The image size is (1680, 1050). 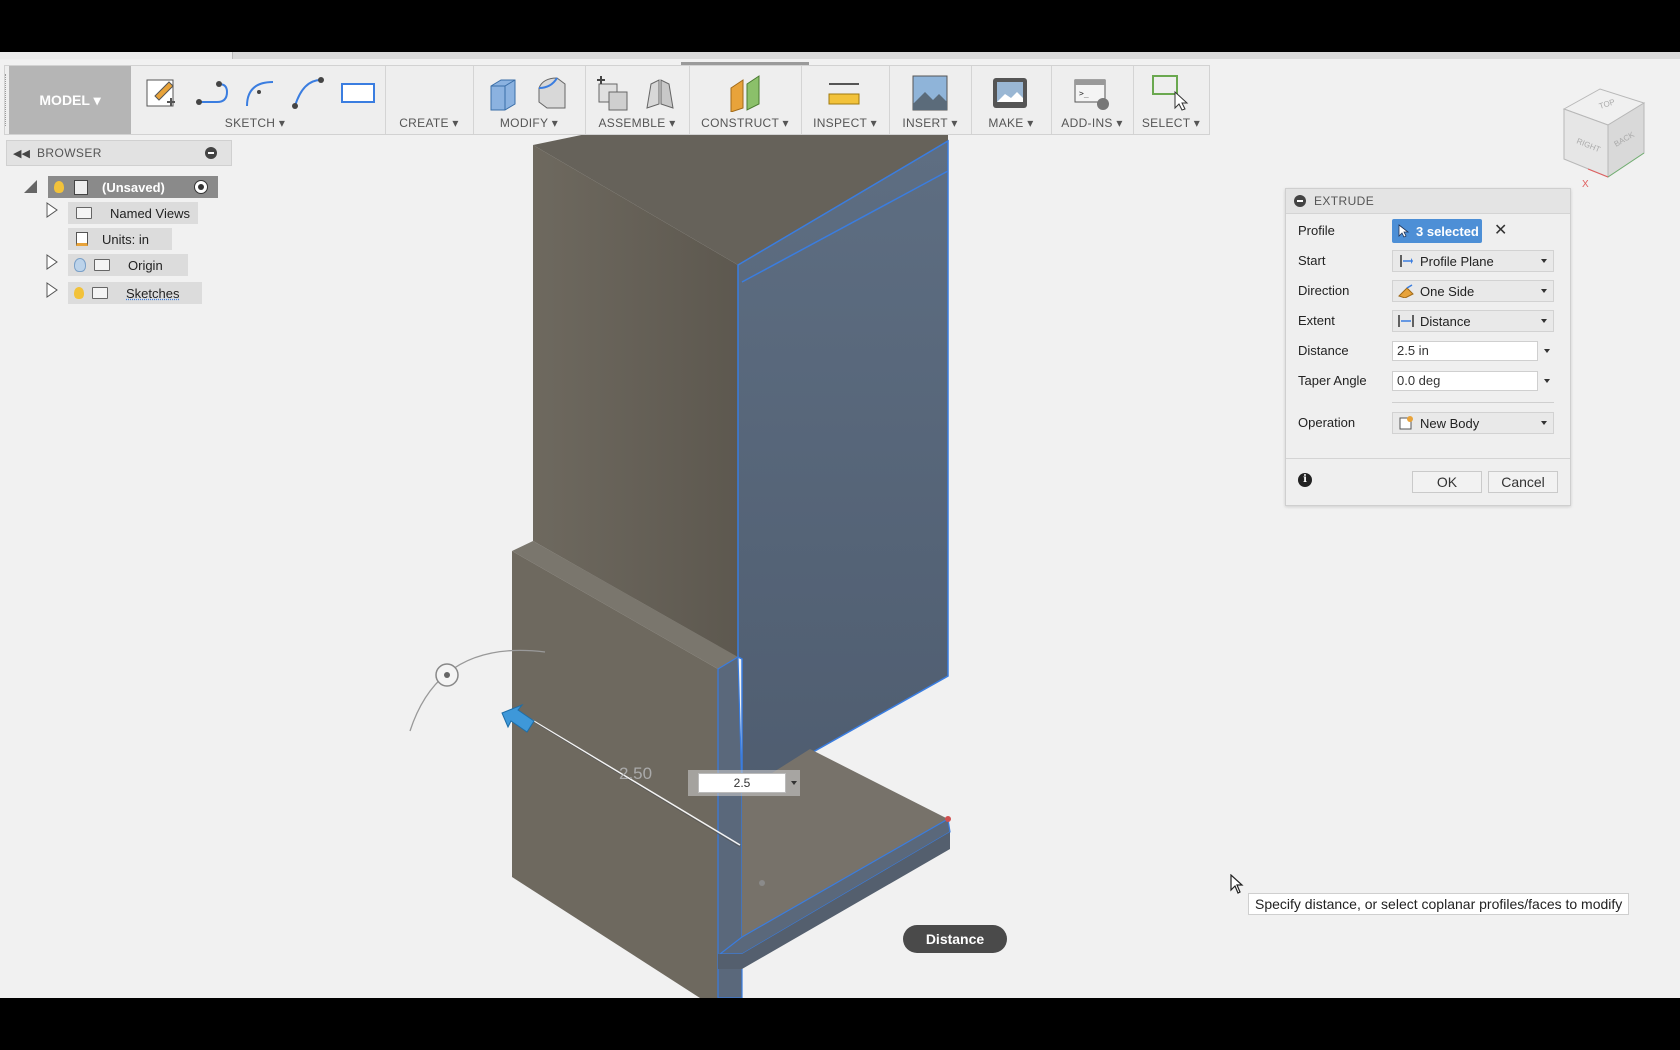 I want to click on select-tool-icon, so click(x=1170, y=93).